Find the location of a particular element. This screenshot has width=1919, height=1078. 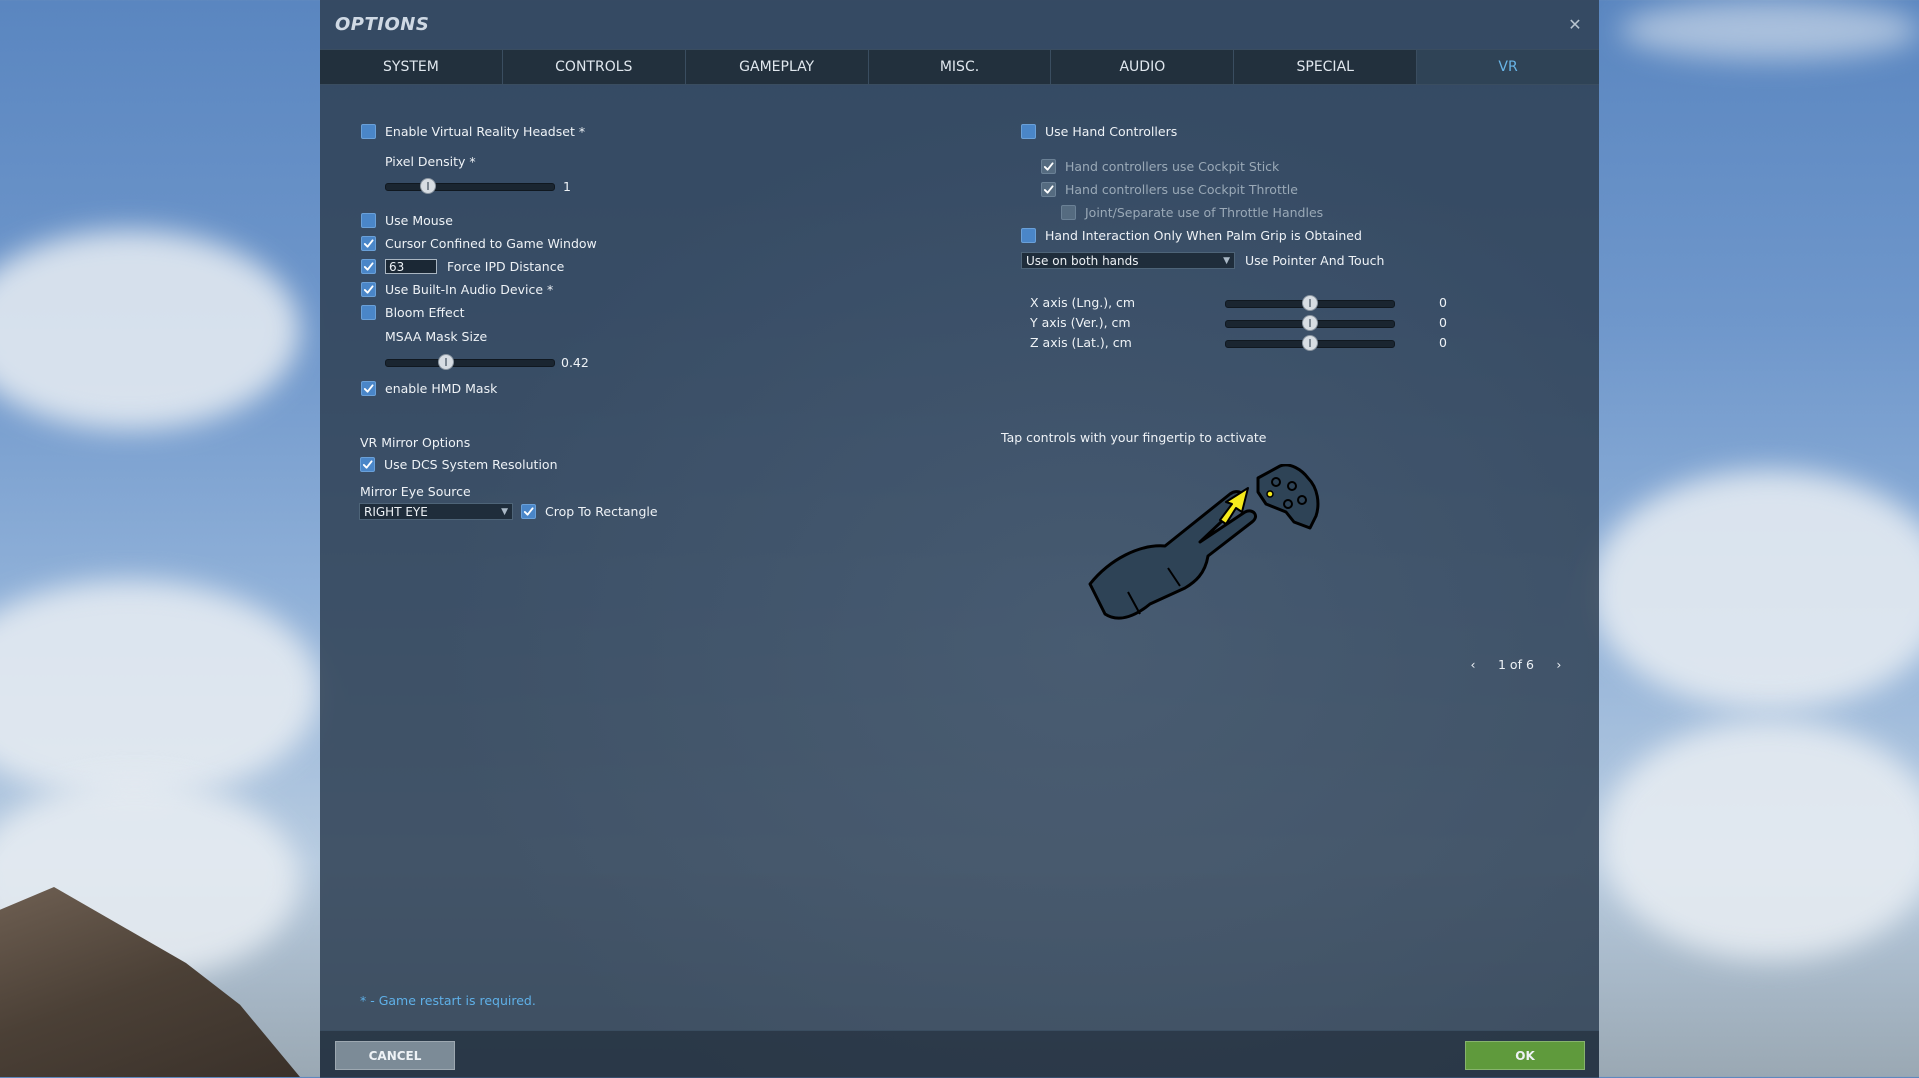

hand-controllers-label: Use Hand Controllers is located at coordinates (1111, 131).